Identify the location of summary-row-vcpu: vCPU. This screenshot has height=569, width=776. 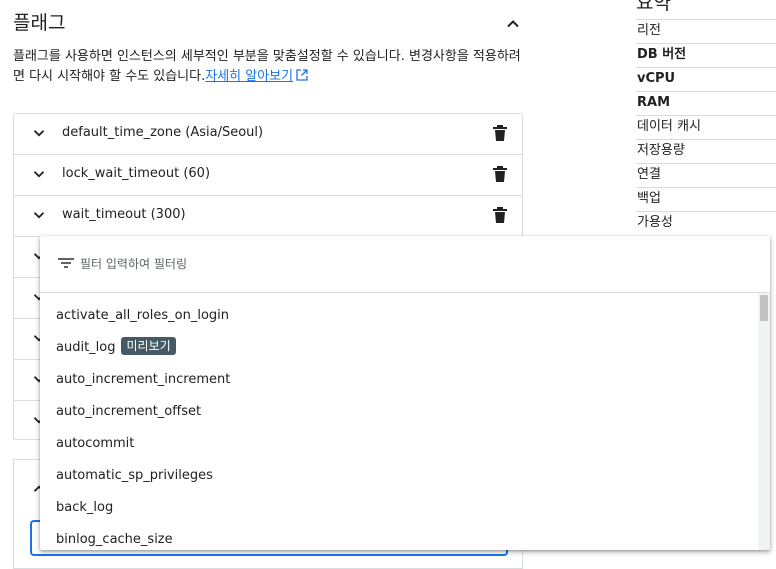
(706, 79).